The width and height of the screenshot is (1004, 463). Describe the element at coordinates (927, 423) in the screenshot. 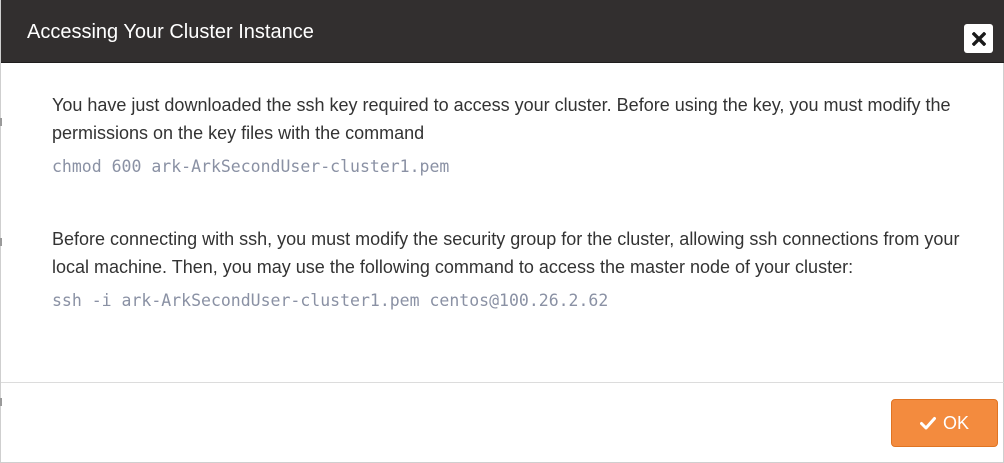

I see `checkmark-icon` at that location.